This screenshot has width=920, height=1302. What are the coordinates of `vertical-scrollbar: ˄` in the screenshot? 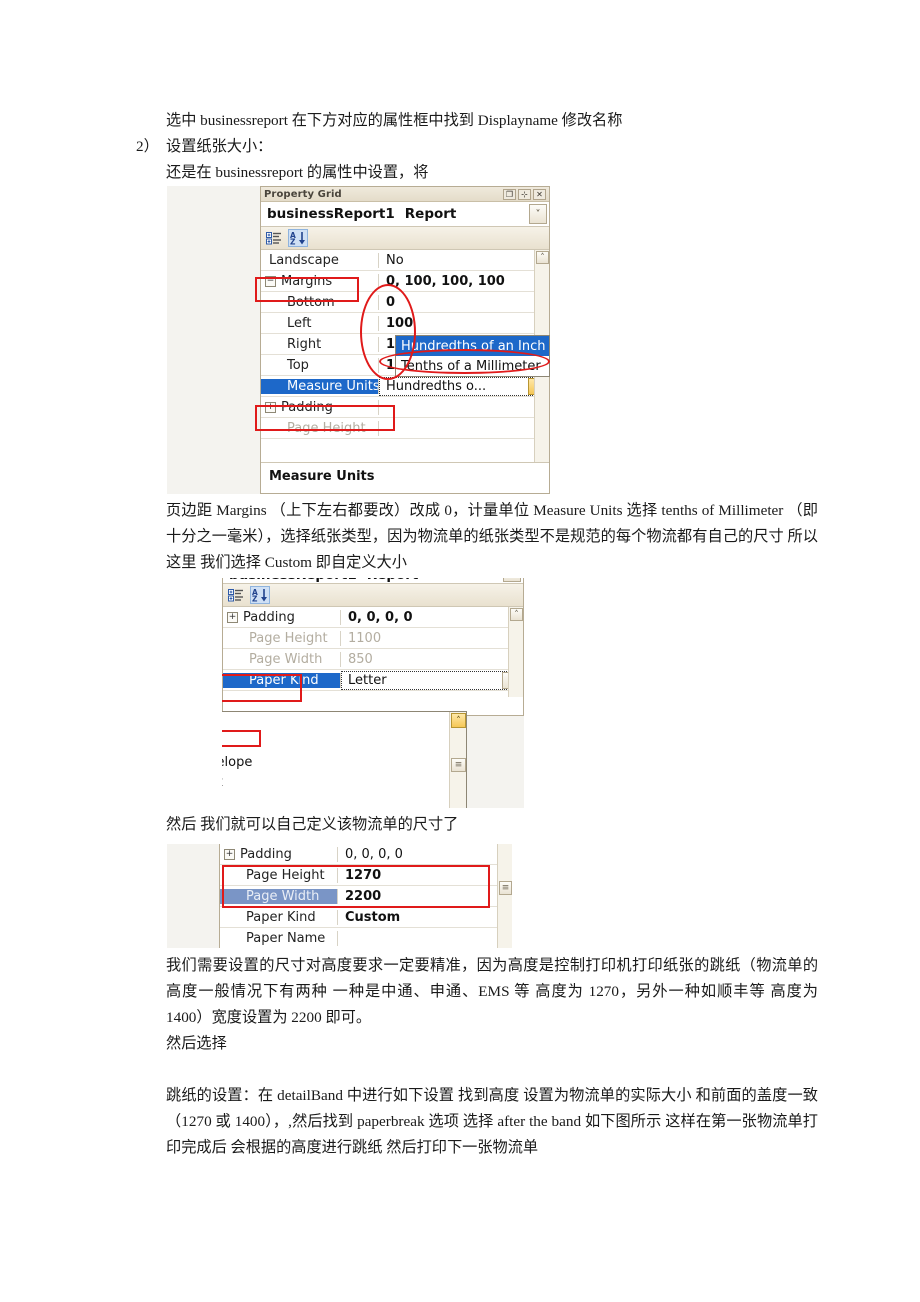 It's located at (515, 652).